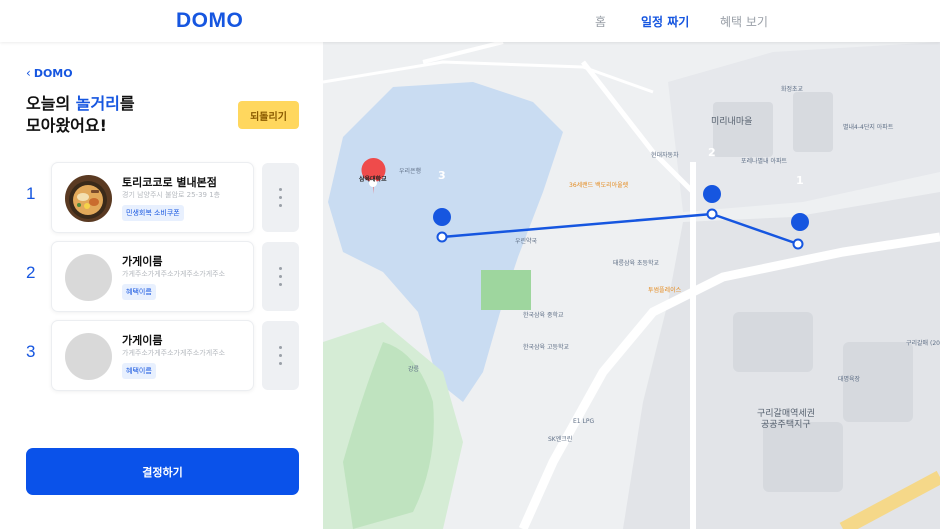 This screenshot has height=529, width=940. I want to click on road, so click(463, 53).